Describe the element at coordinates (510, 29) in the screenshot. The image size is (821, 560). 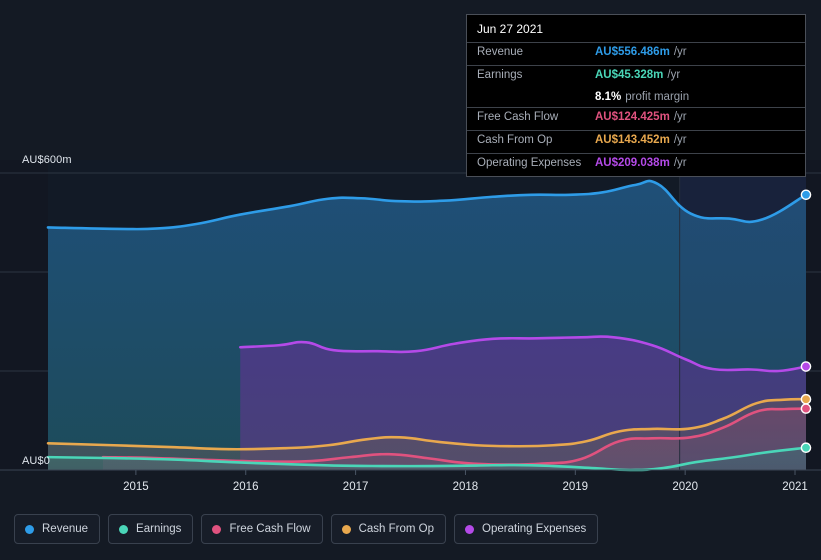
I see `tooltip-date: Jun 27 2021` at that location.